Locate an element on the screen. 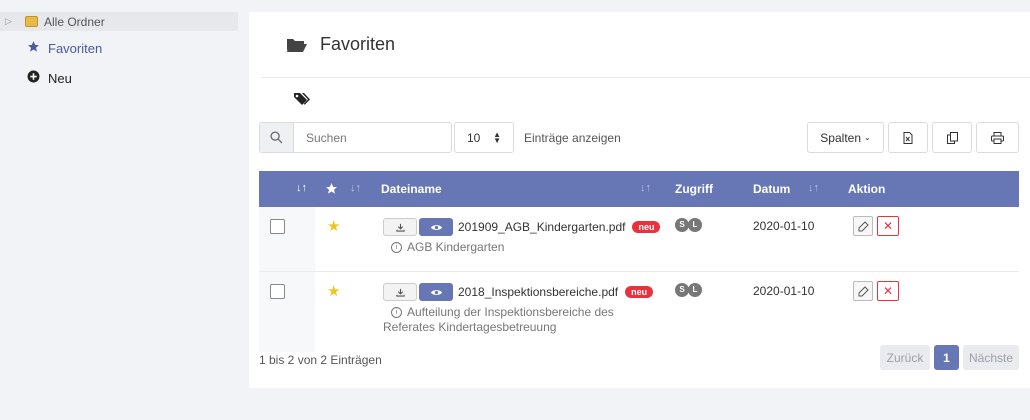 The height and width of the screenshot is (420, 1030). search-group is located at coordinates (355, 137).